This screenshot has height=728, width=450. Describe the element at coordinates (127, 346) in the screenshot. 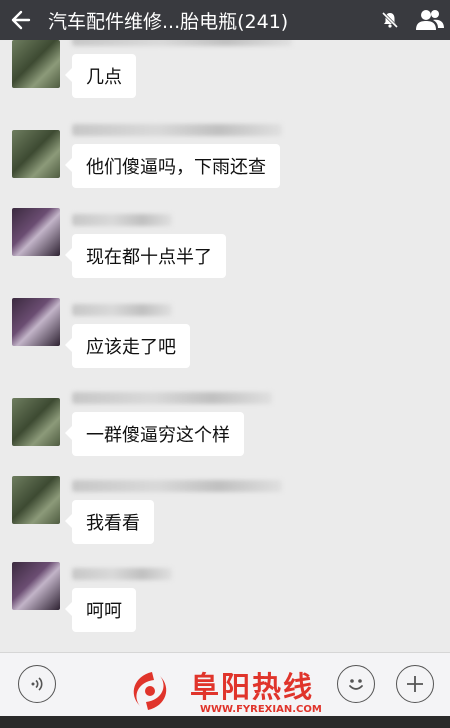

I see `message-bubble: 应该走了吧` at that location.